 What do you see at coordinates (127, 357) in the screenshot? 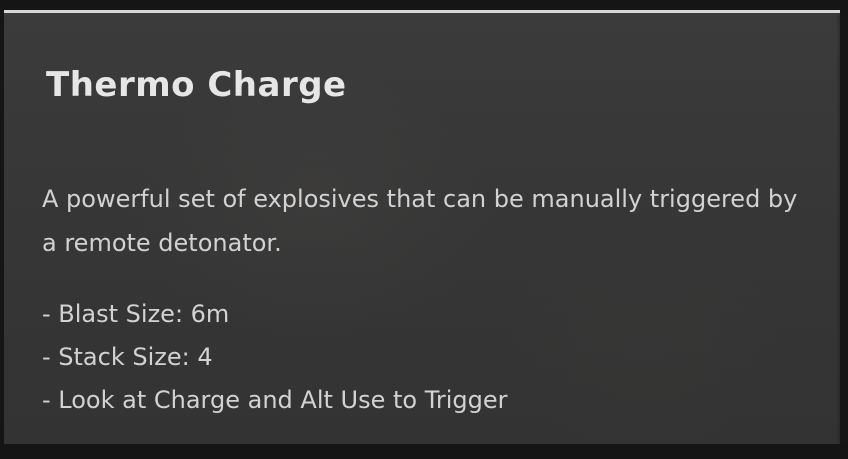
I see `stat-stack-size: - Stack Size: 4` at bounding box center [127, 357].